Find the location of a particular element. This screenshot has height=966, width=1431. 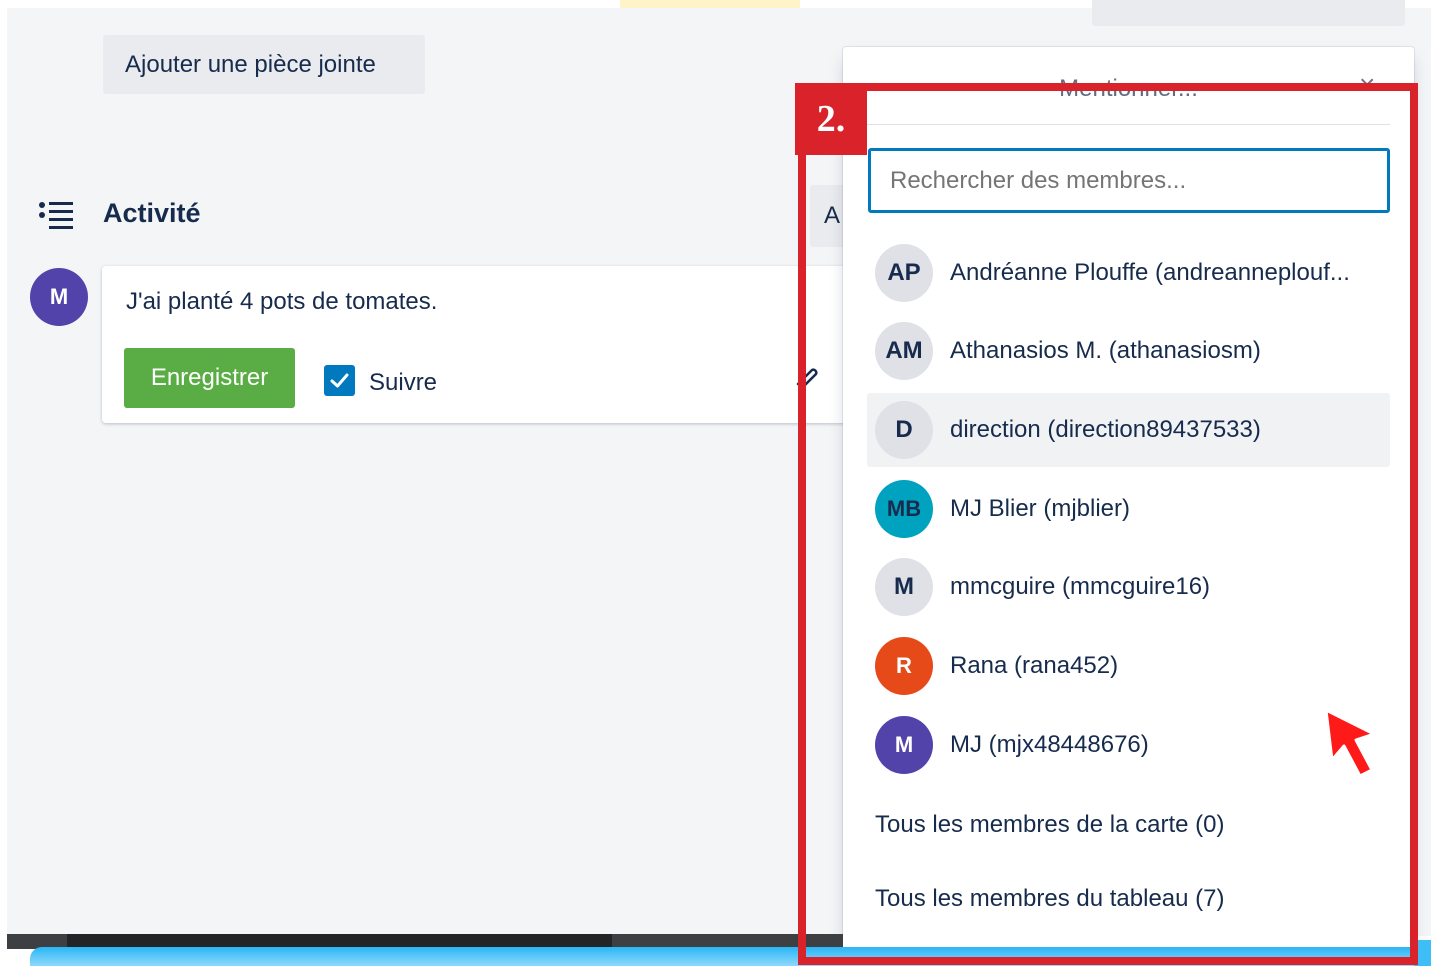

member-name: Rana (rana452) is located at coordinates (1034, 665).